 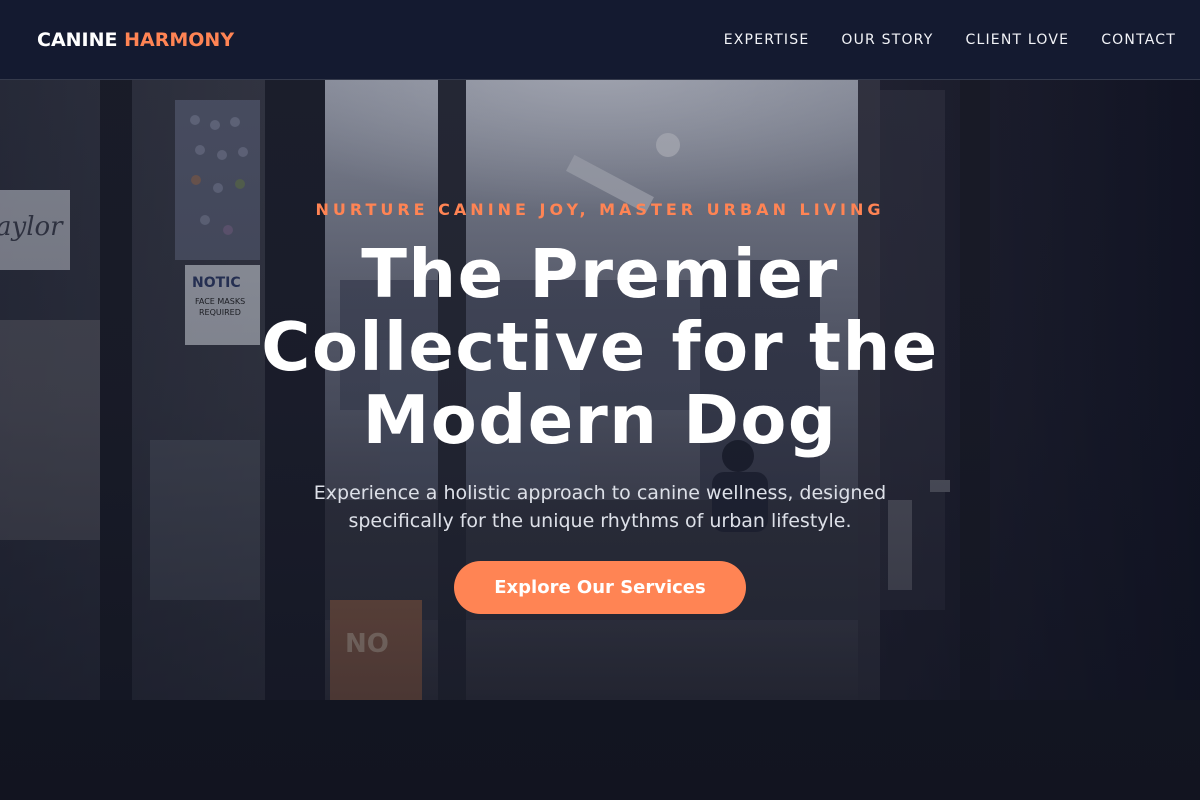 I want to click on nav-links: EXPERTISE OUR STORY CLIENT LOVE CONTACT, so click(x=950, y=40).